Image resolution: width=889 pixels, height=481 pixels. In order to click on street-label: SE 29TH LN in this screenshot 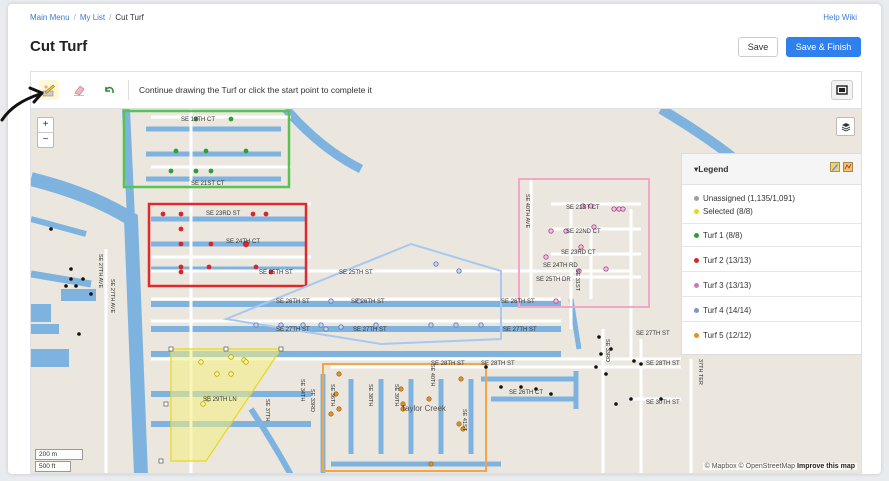, I will do `click(220, 400)`.